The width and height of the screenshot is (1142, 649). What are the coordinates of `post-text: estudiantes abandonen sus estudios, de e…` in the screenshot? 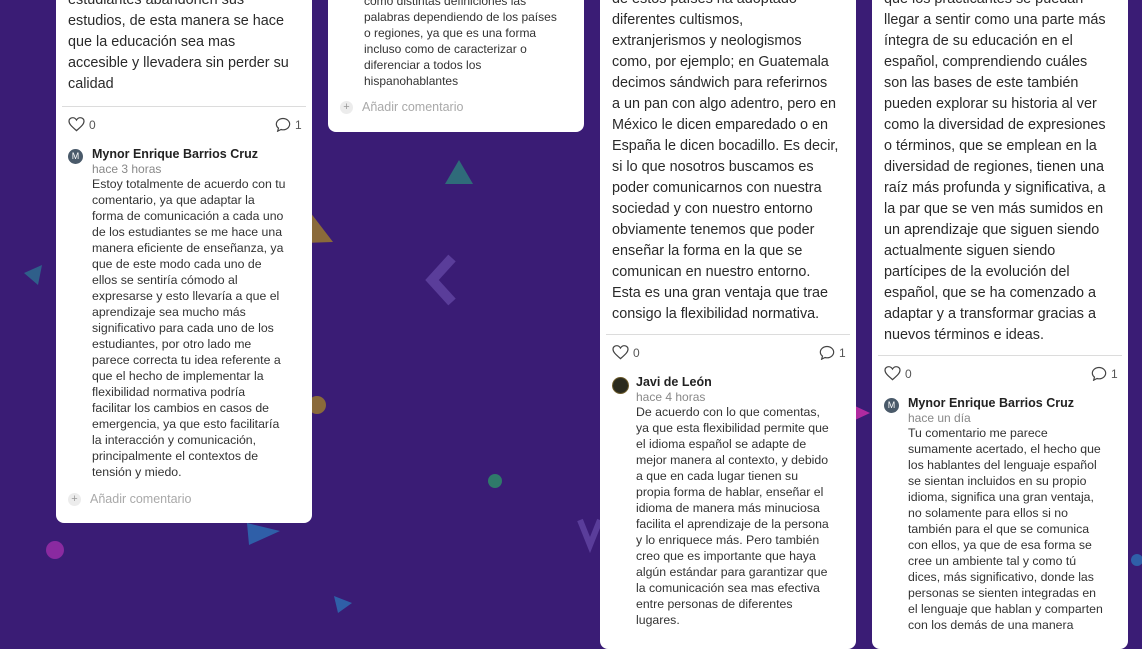 It's located at (178, 46).